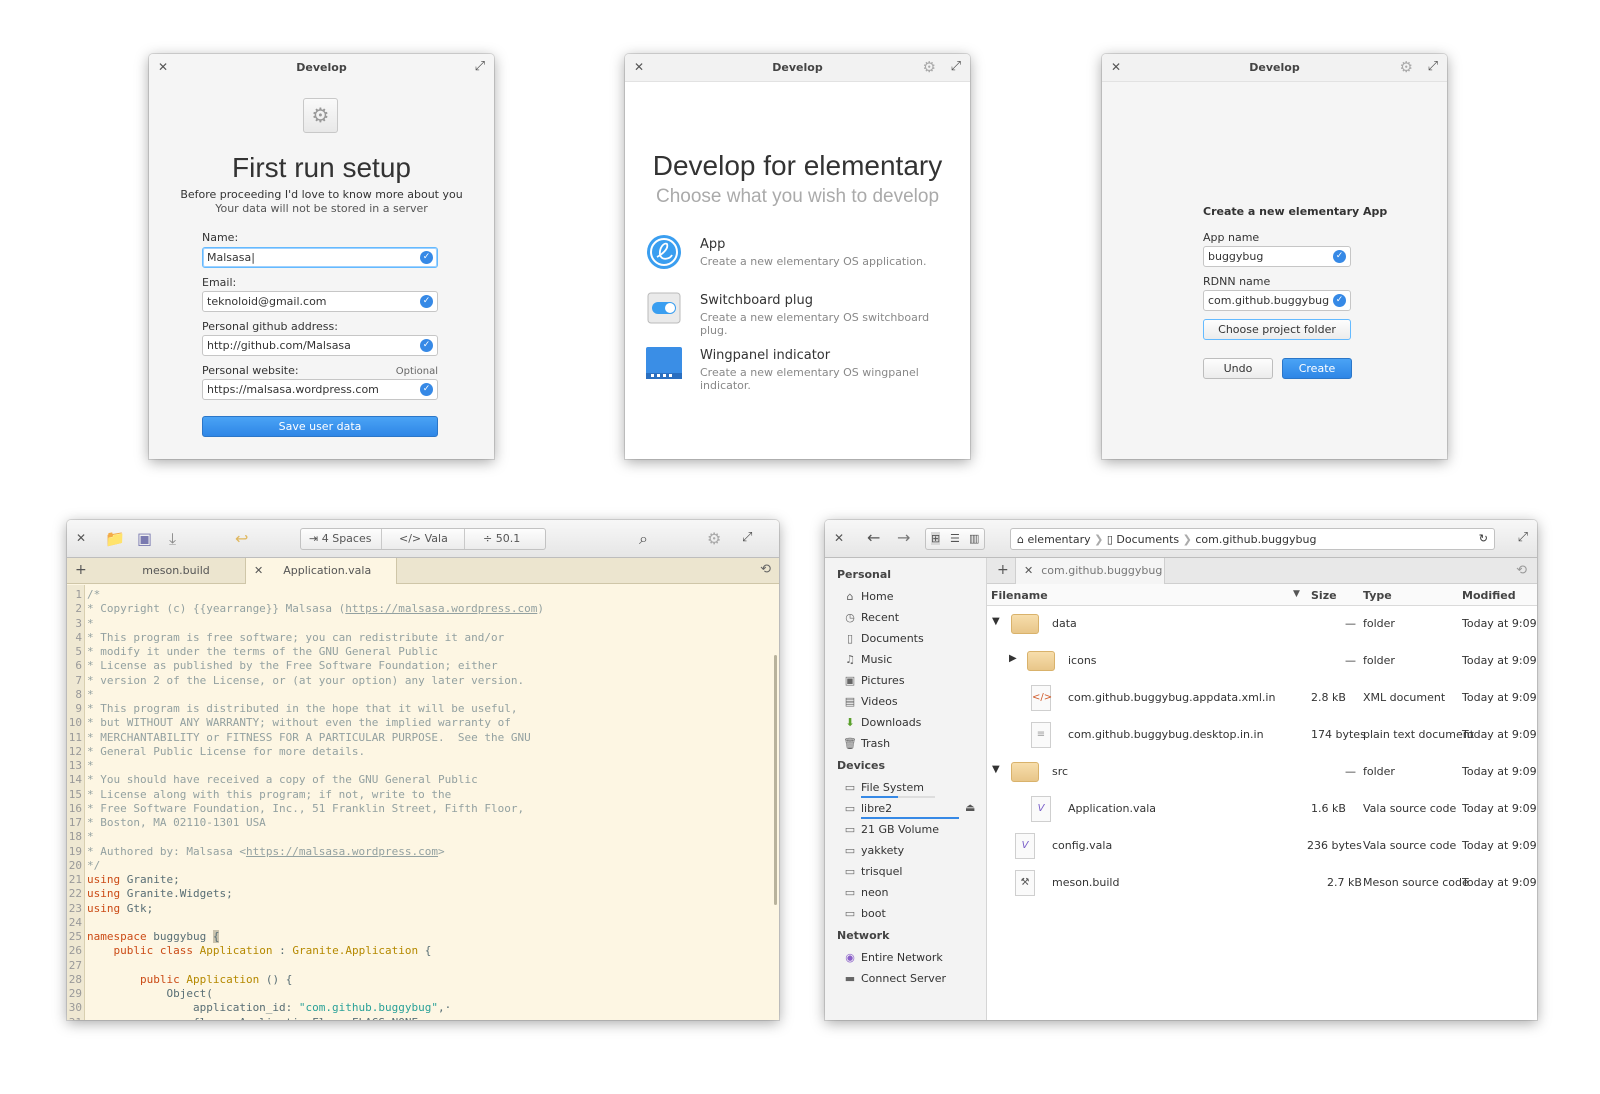  What do you see at coordinates (320, 301) in the screenshot?
I see `email-field: teknoloid@gmail.com ✓` at bounding box center [320, 301].